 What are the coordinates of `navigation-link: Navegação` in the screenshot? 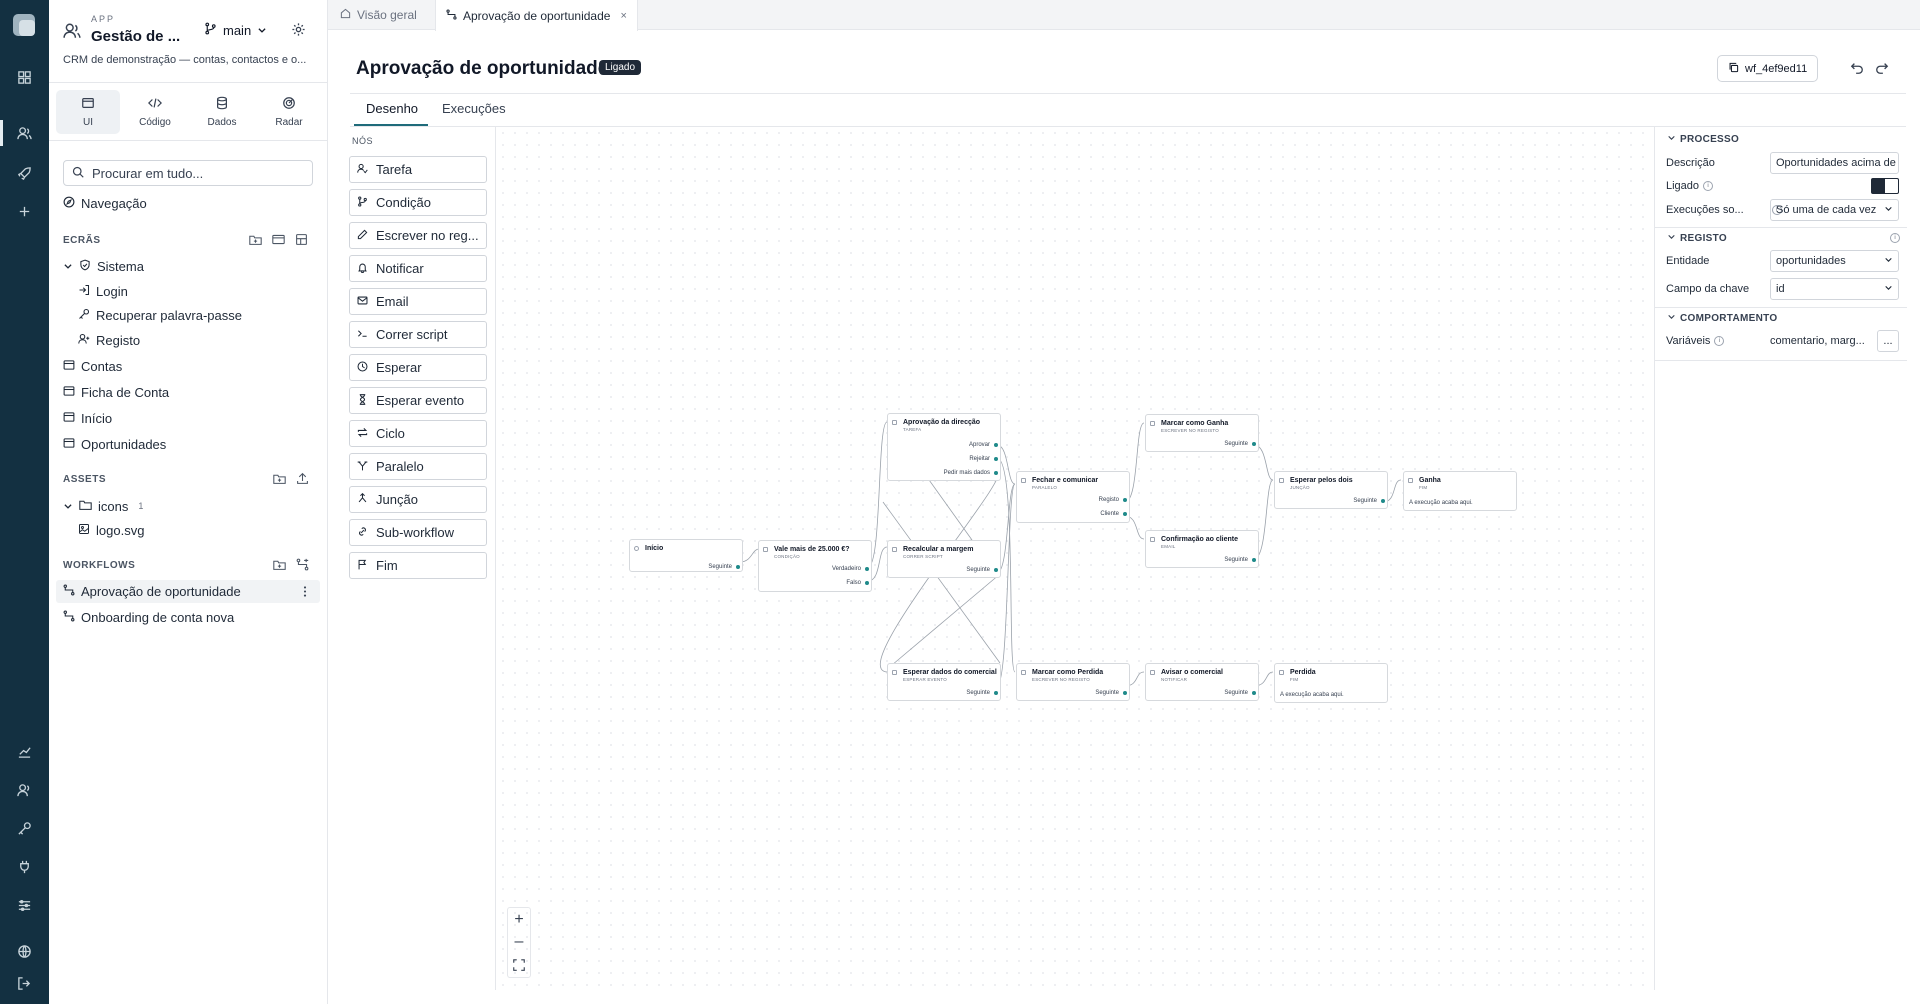 It's located at (105, 203).